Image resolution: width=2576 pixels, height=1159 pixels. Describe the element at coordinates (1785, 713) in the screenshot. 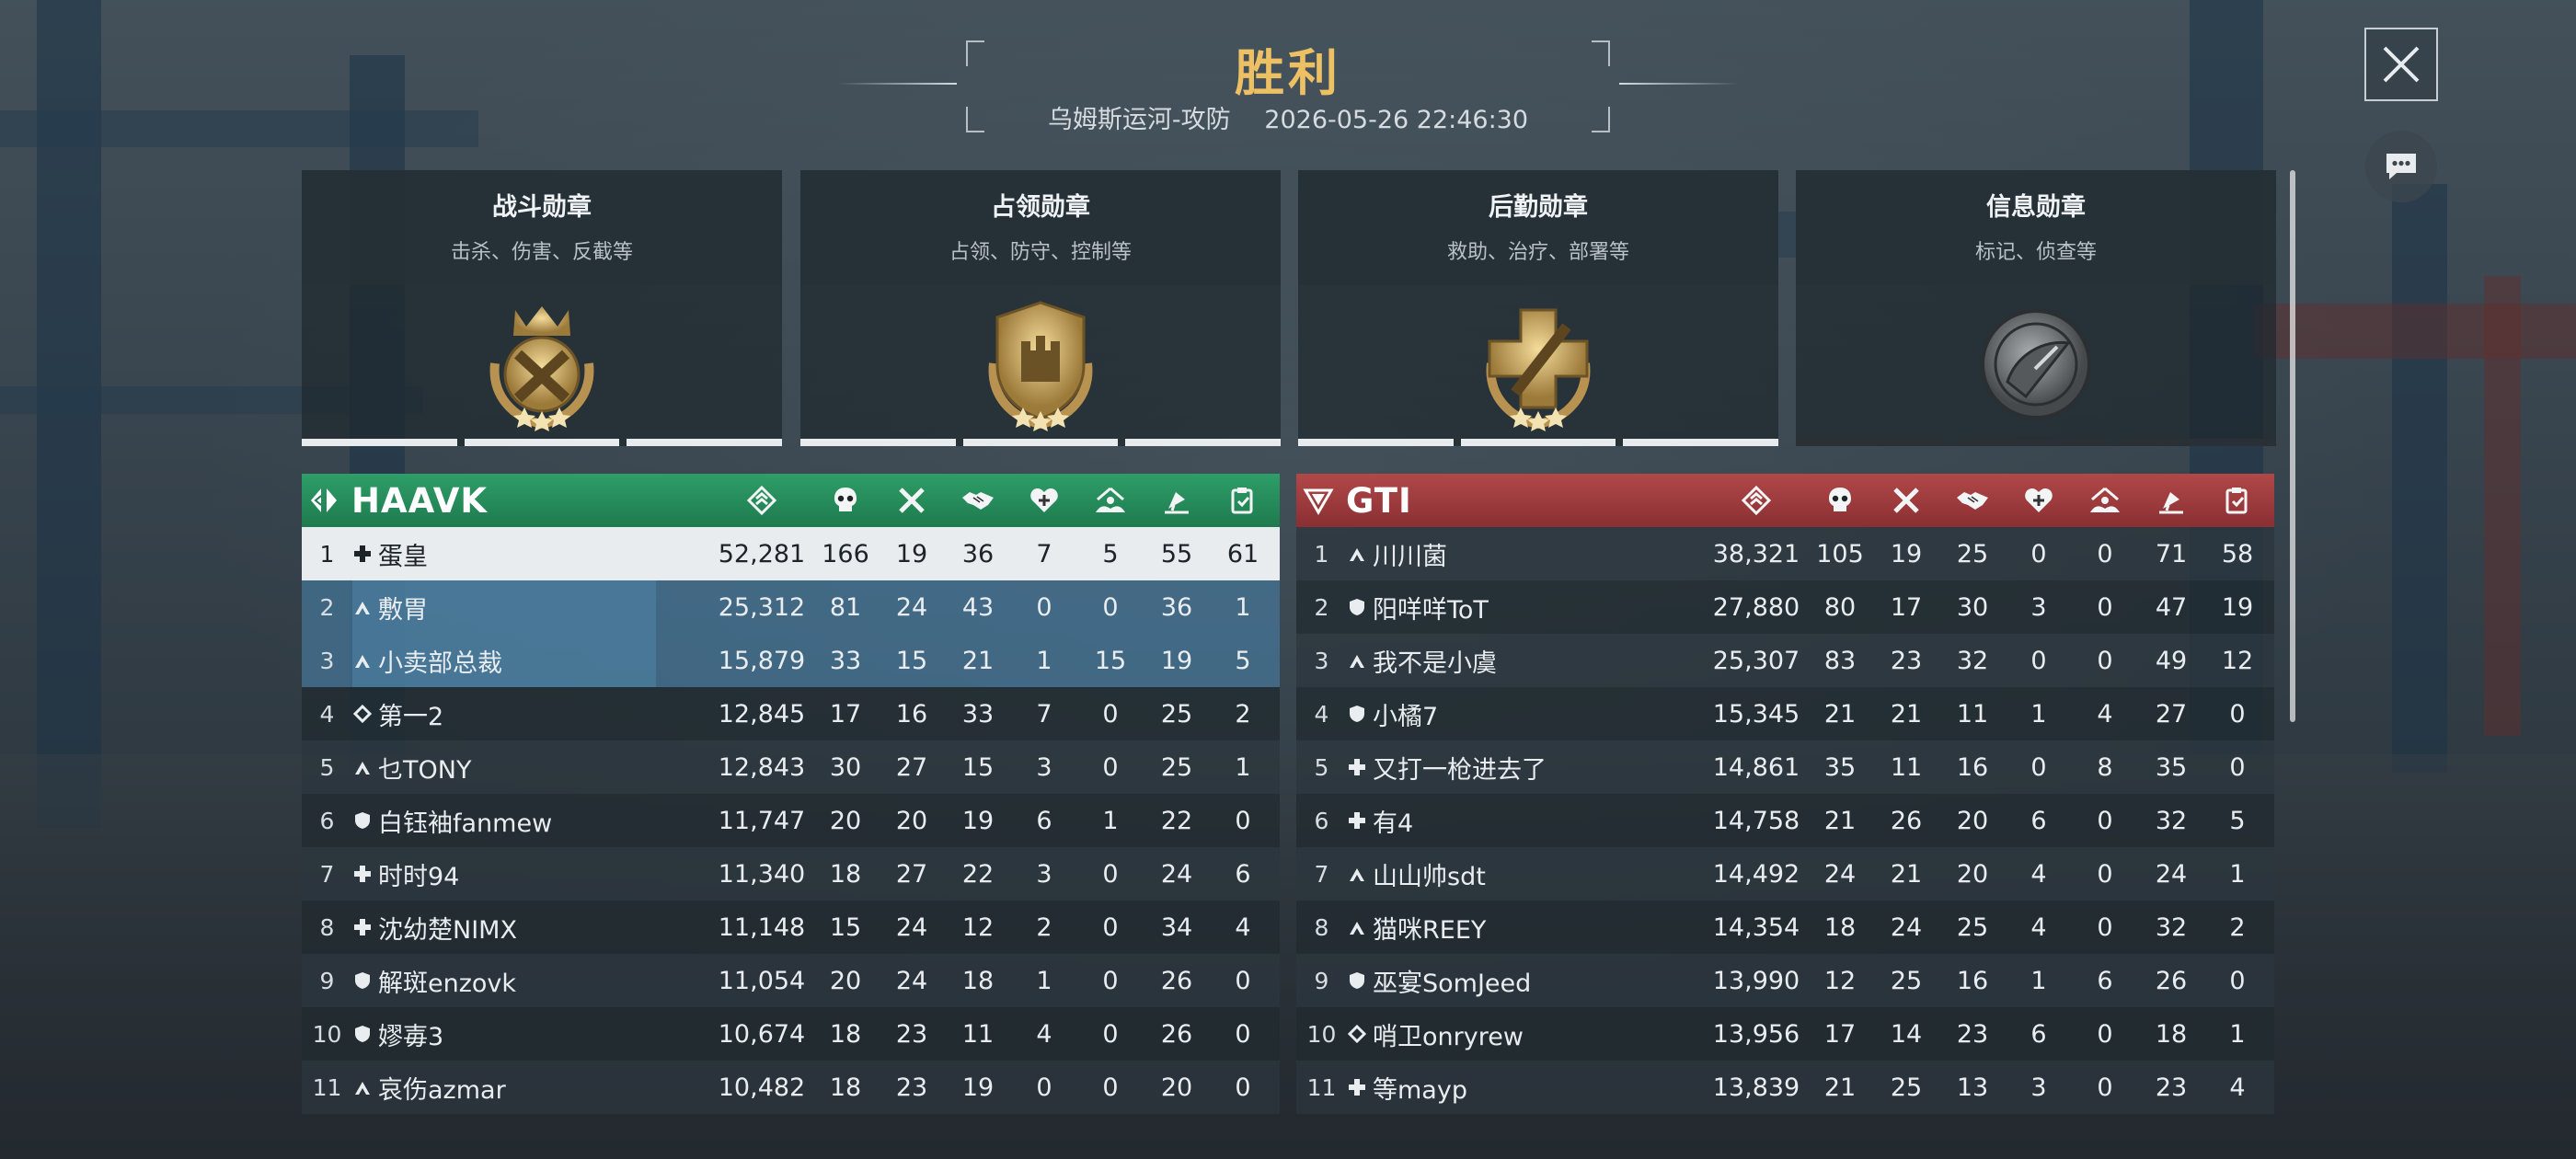

I see `player-row: 4 小橘7 15,345 21 21 11 1 4 27 0` at that location.